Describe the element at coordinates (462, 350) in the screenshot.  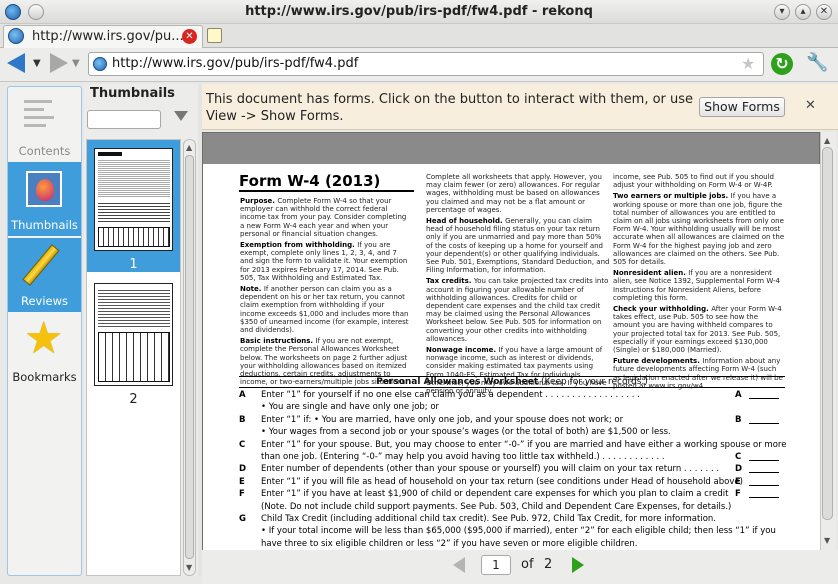
I see `doc-paragraph-heading: Nonwage income.` at that location.